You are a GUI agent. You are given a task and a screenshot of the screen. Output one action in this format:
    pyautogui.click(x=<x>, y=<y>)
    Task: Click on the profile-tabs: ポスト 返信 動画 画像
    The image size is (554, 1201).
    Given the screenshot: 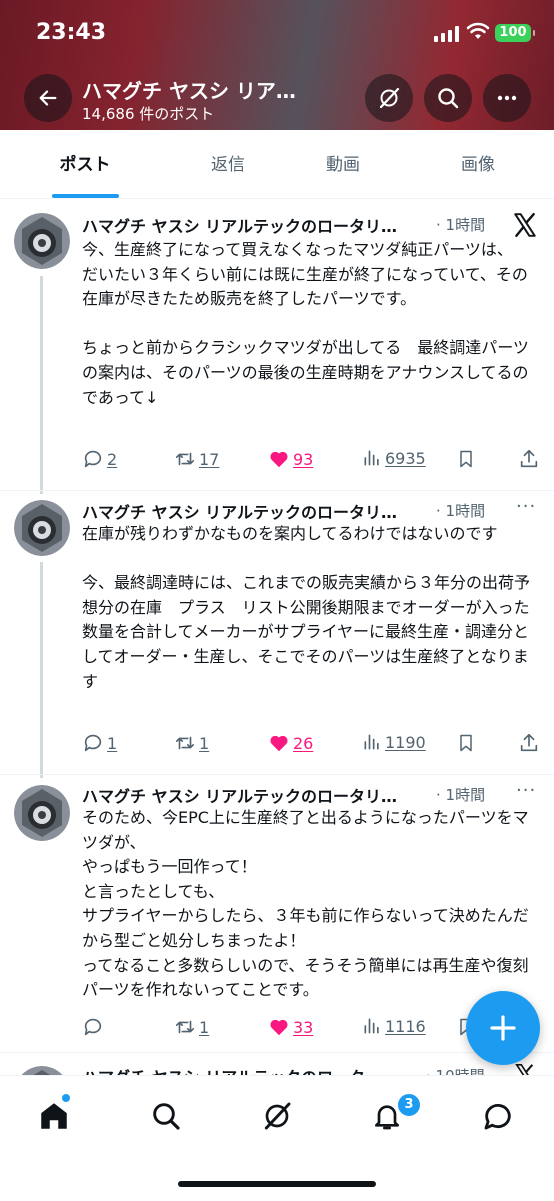 What is the action you would take?
    pyautogui.click(x=277, y=164)
    